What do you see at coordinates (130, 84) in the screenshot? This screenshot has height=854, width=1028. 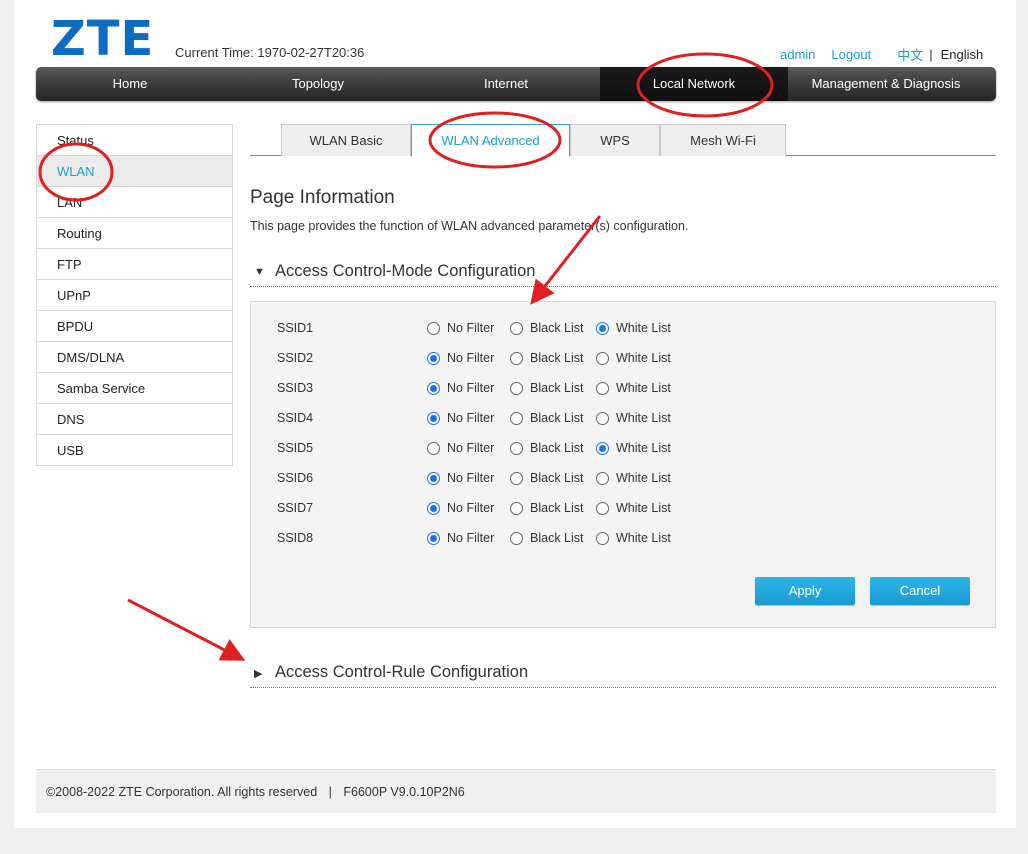 I see `nav-home: Home` at bounding box center [130, 84].